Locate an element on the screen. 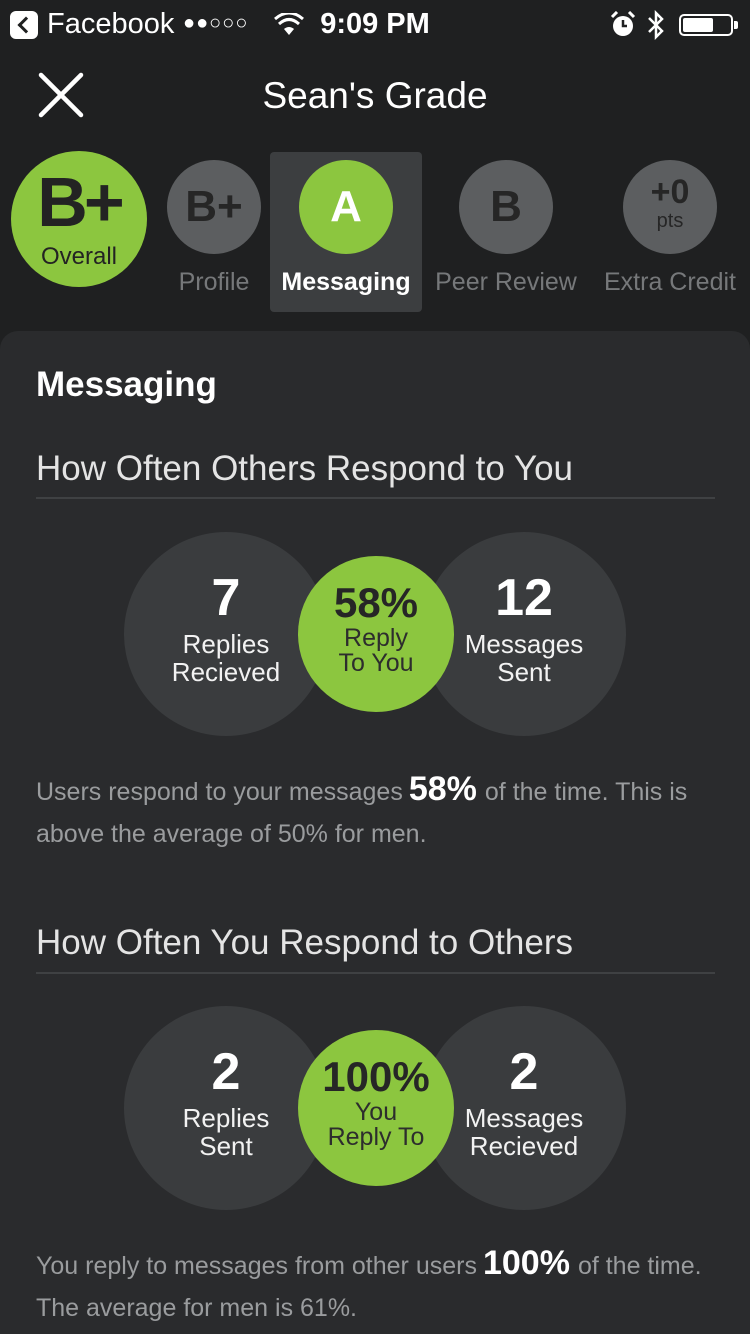 This screenshot has height=1334, width=750. overall-grade-badge: B+ Overall is located at coordinates (79, 219).